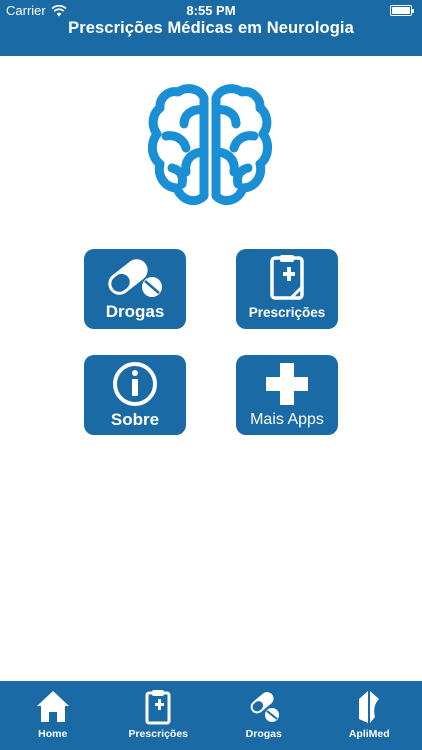 Image resolution: width=422 pixels, height=750 pixels. What do you see at coordinates (287, 312) in the screenshot?
I see `prescricoes-label: Prescrições` at bounding box center [287, 312].